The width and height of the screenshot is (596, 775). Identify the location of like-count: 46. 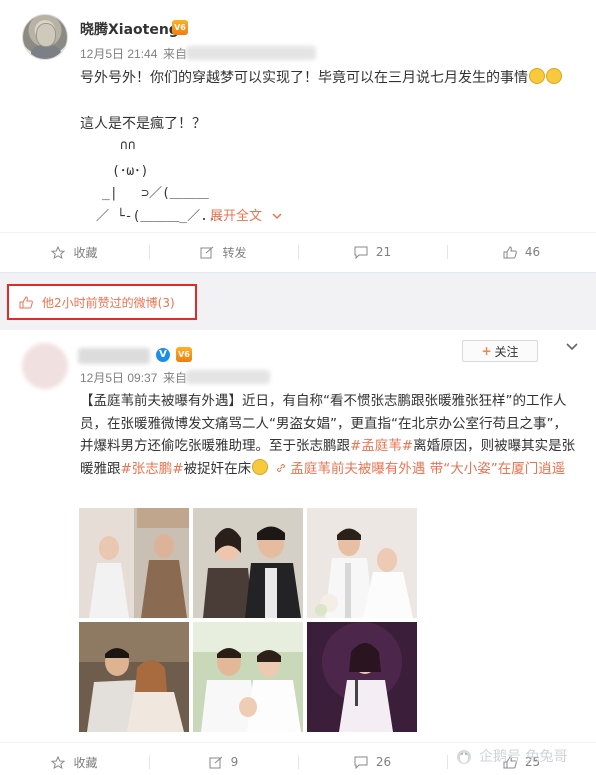
(532, 252).